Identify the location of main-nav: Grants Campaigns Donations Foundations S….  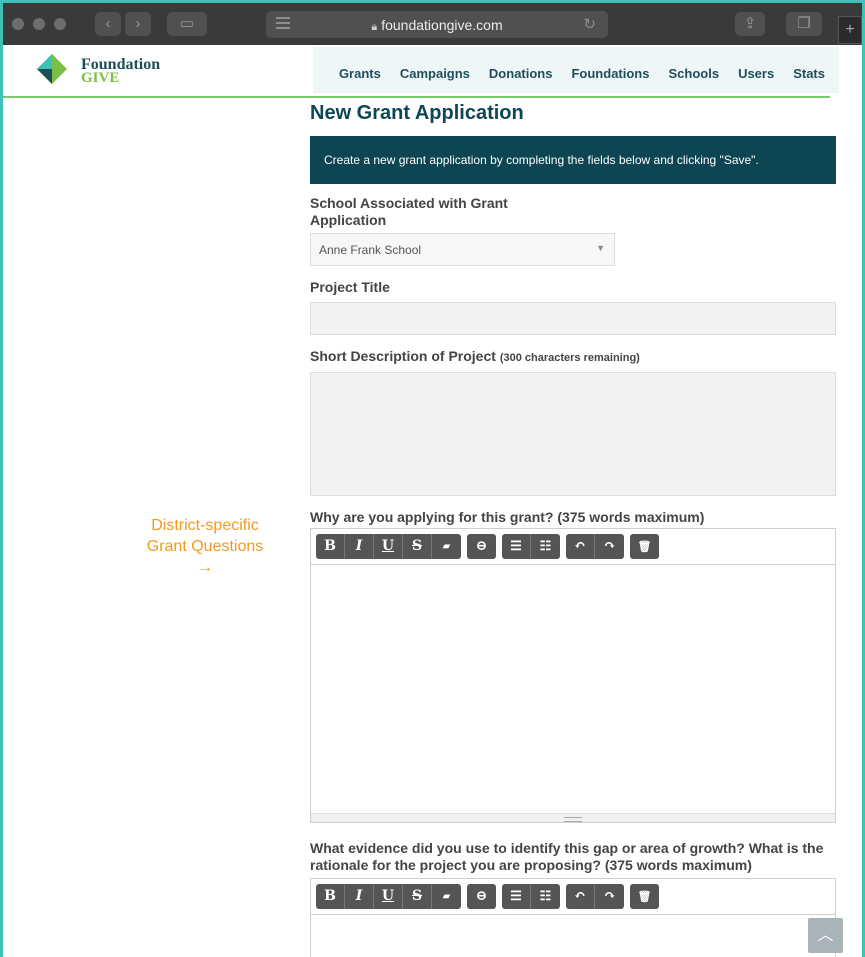
(572, 73).